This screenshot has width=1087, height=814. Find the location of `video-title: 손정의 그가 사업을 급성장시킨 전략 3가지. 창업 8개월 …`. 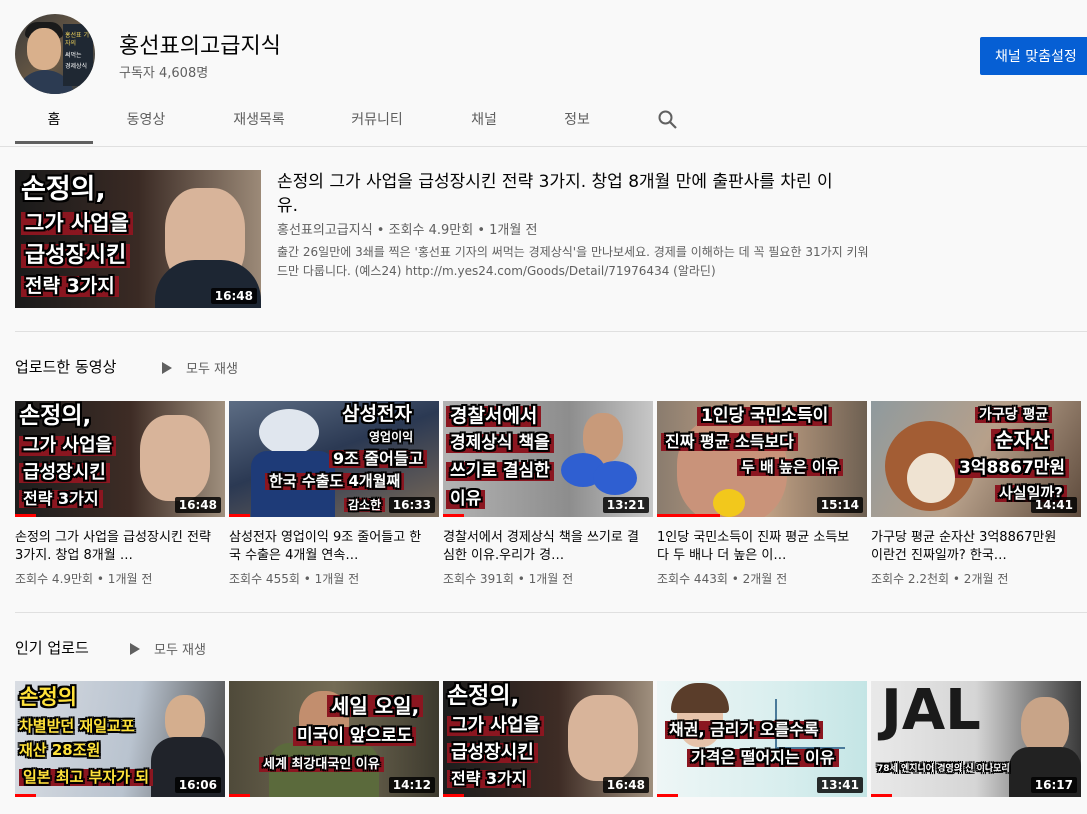

video-title: 손정의 그가 사업을 급성장시킨 전략 3가지. 창업 8개월 … is located at coordinates (113, 547).